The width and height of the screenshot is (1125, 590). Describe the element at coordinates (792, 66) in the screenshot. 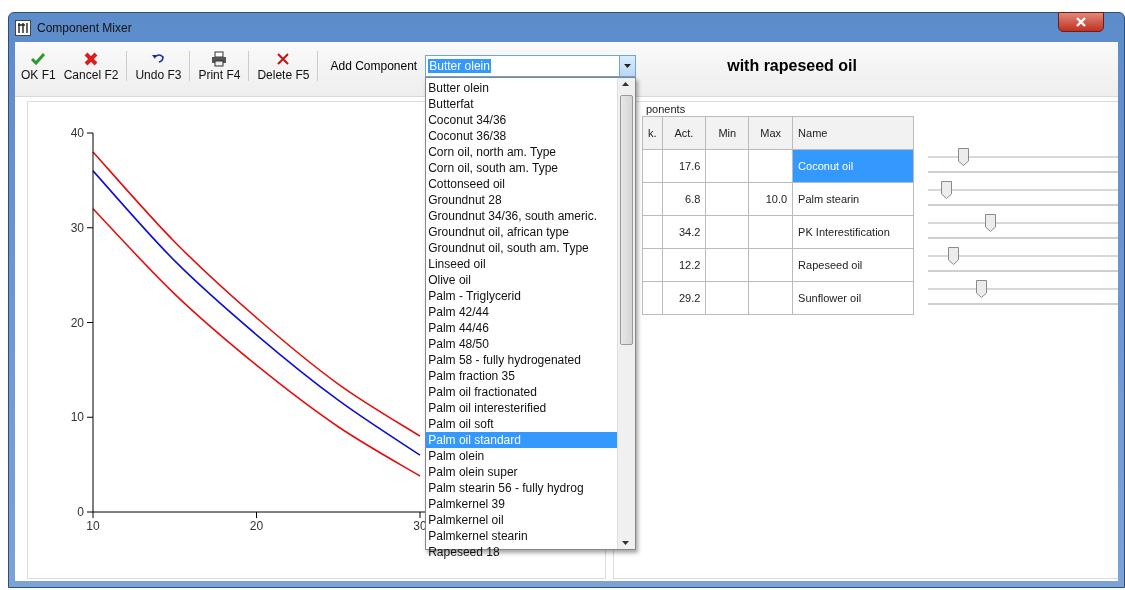

I see `mix-heading: with rapeseed oil` at that location.